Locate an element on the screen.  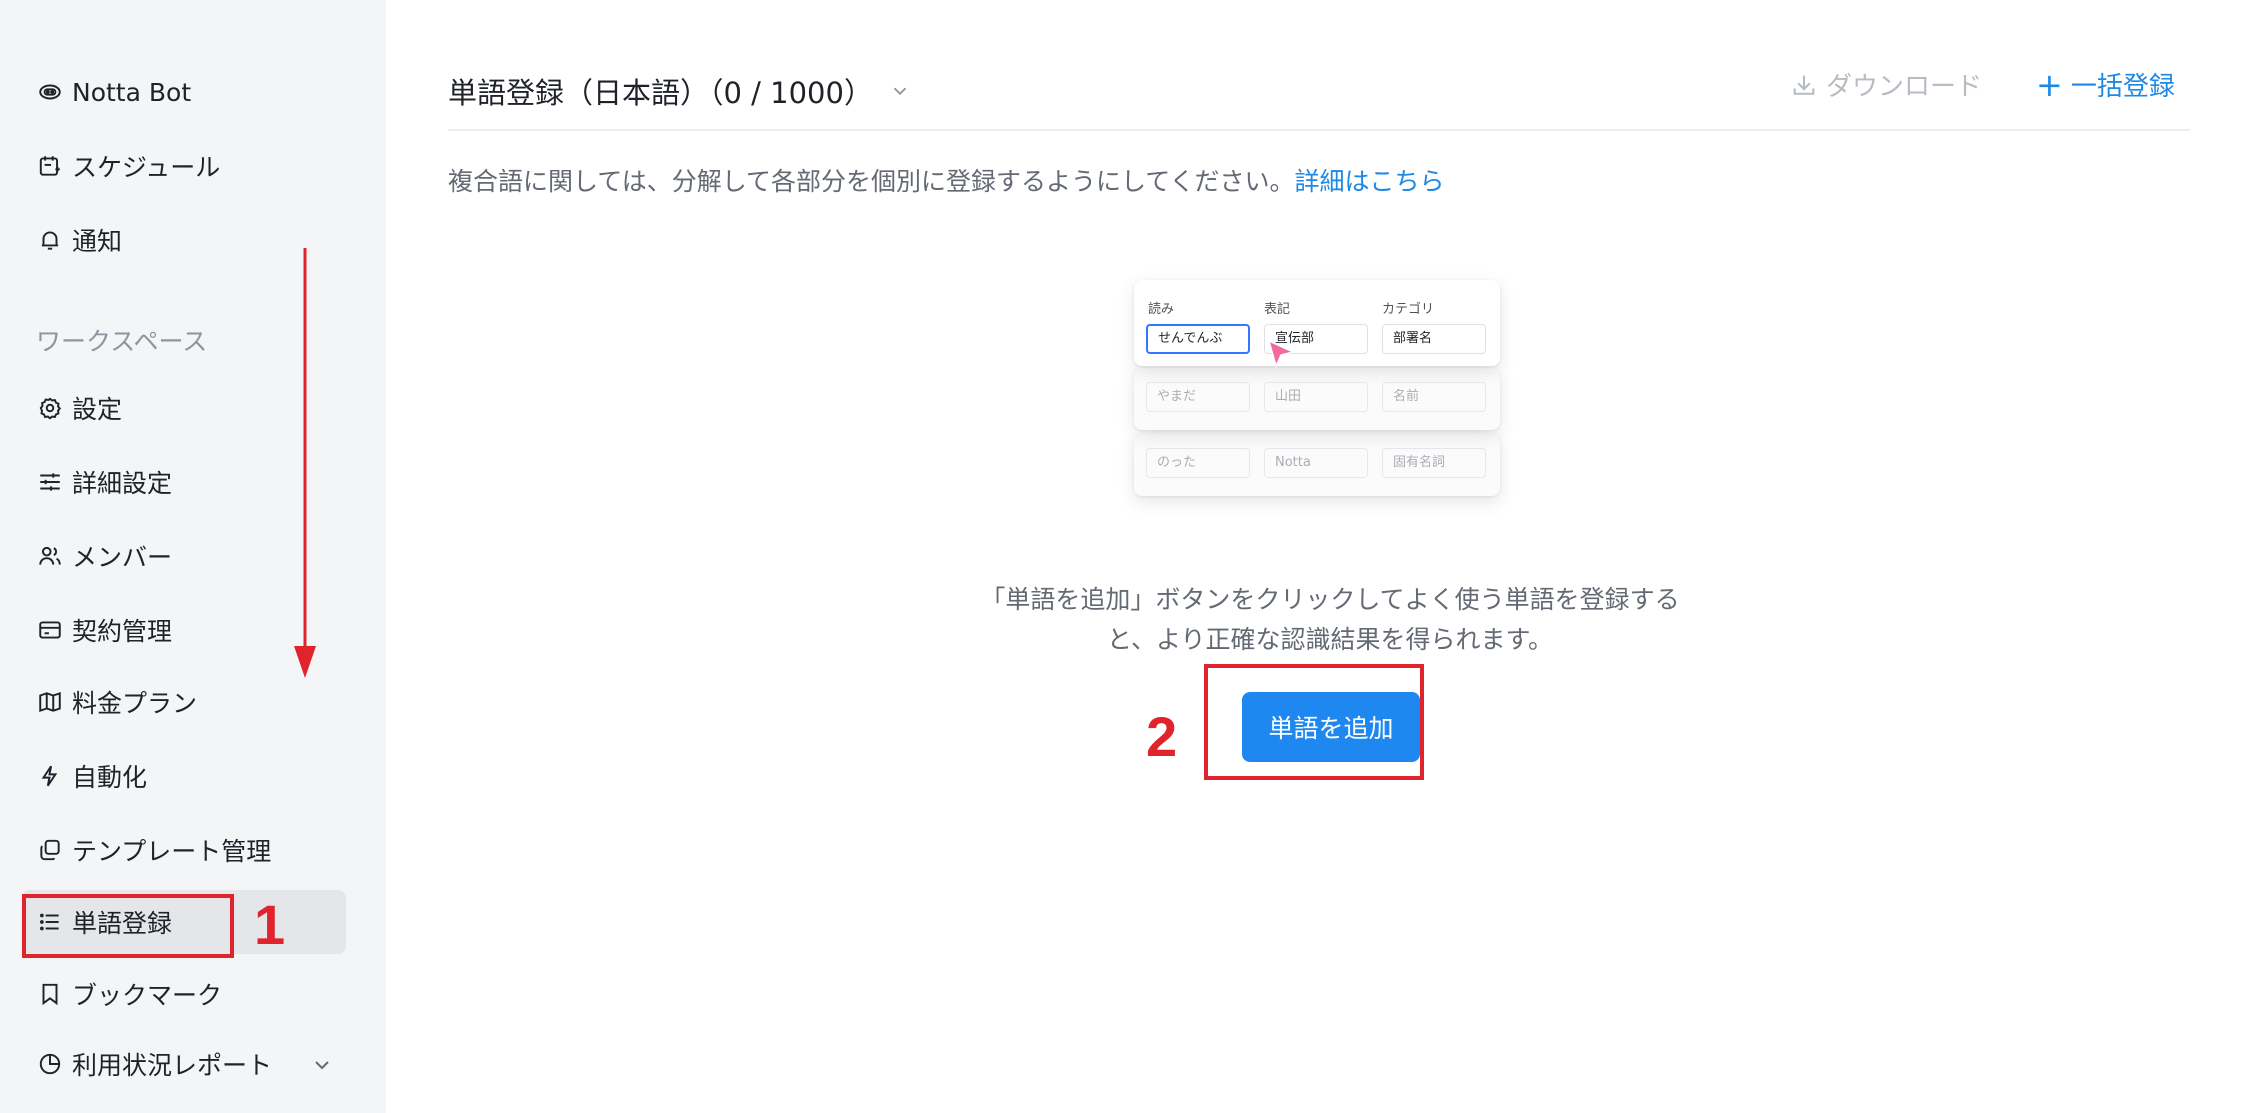
sidebar-item-bookmarks: ブックマーク is located at coordinates (184, 994).